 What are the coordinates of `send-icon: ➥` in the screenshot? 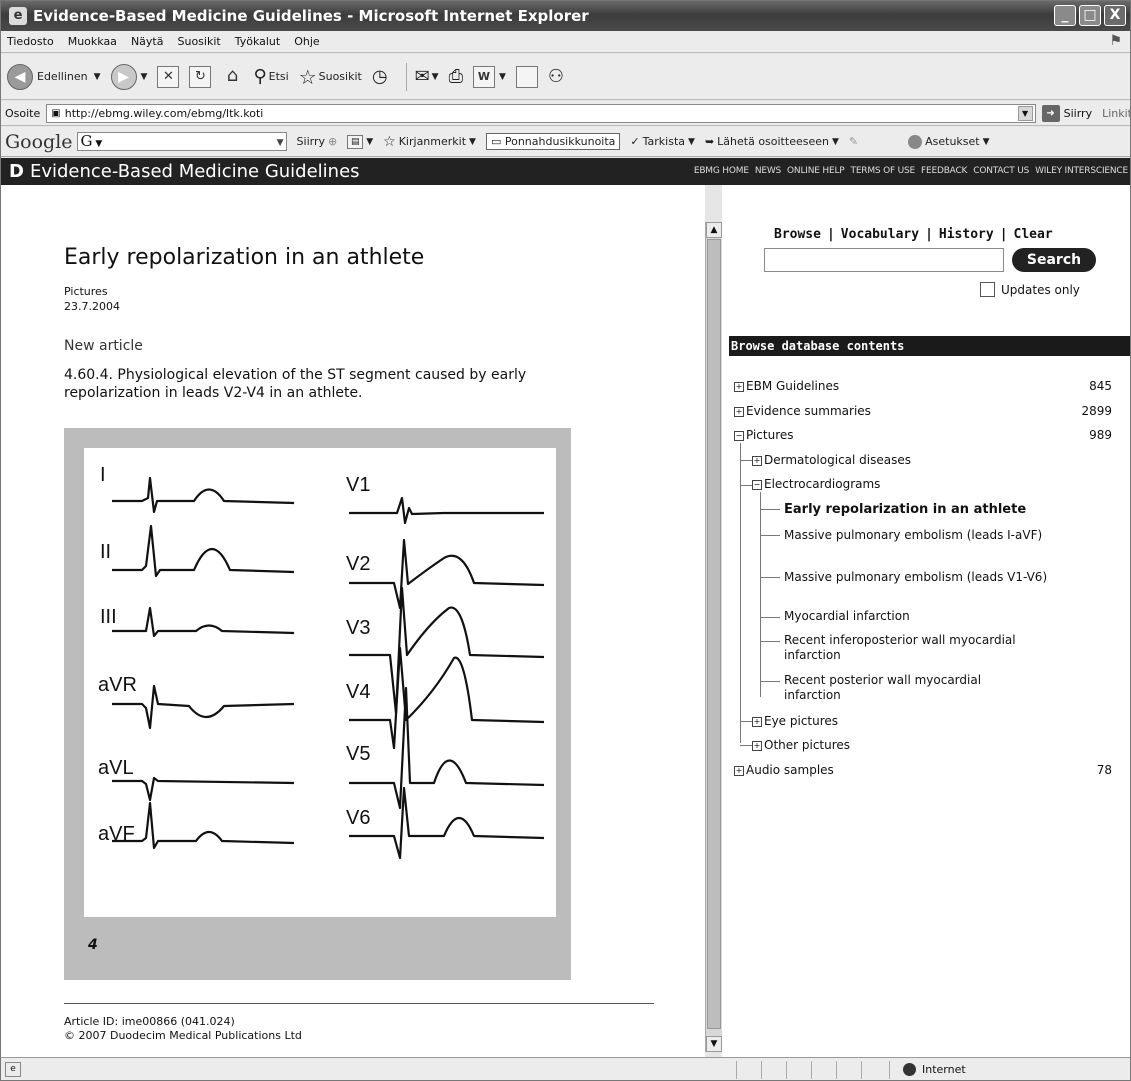 It's located at (709, 141).